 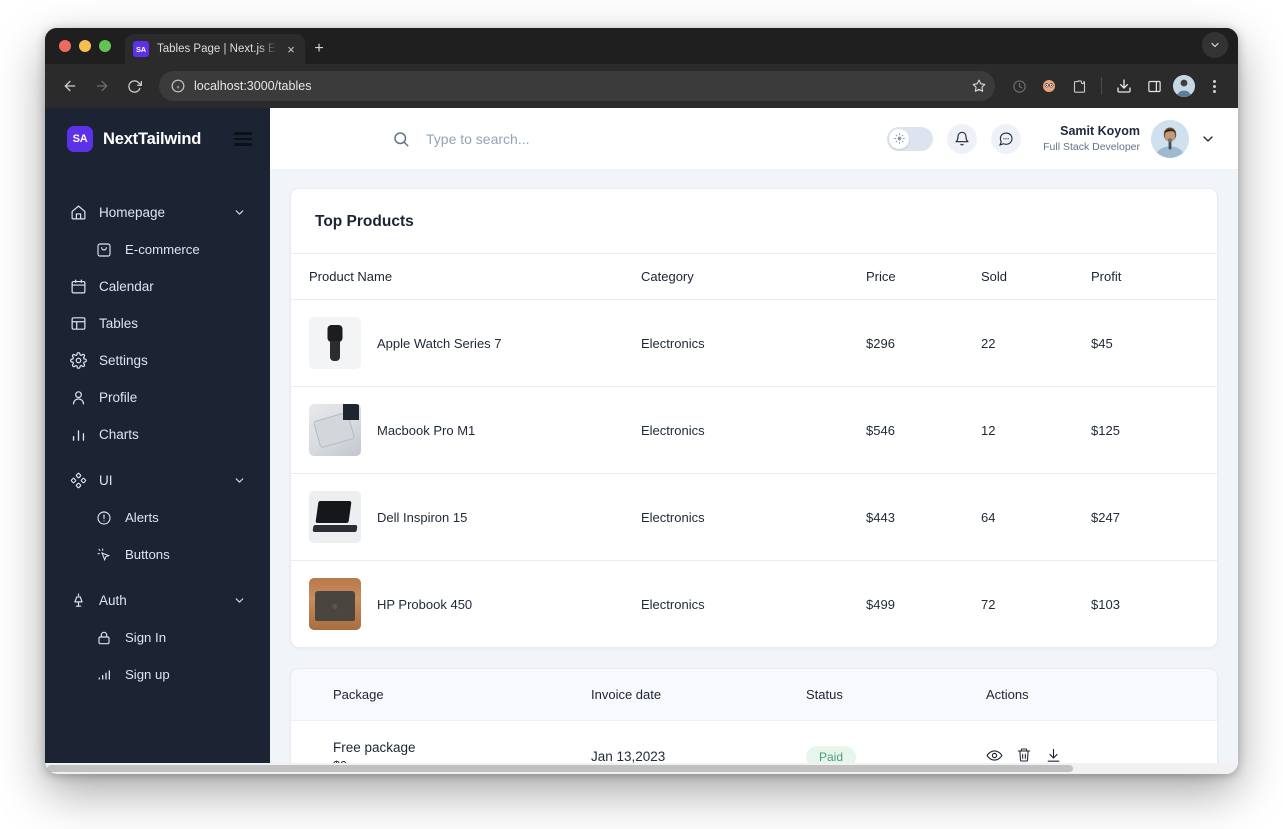 I want to click on avatar, so click(x=1170, y=138).